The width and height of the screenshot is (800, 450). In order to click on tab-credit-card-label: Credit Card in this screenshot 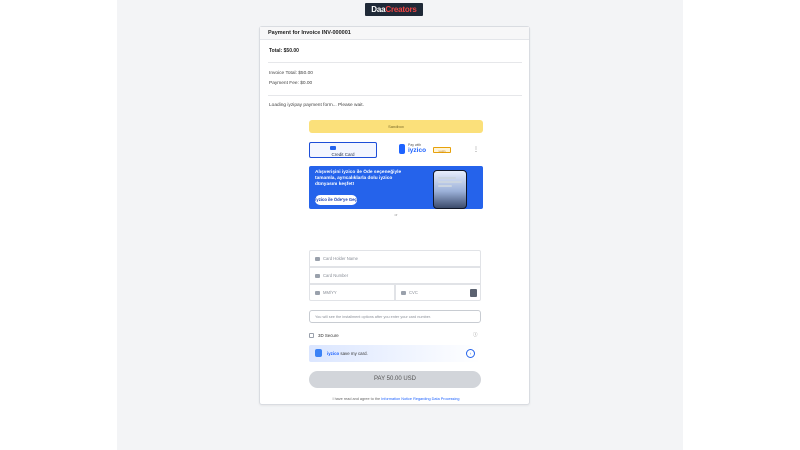, I will do `click(343, 154)`.